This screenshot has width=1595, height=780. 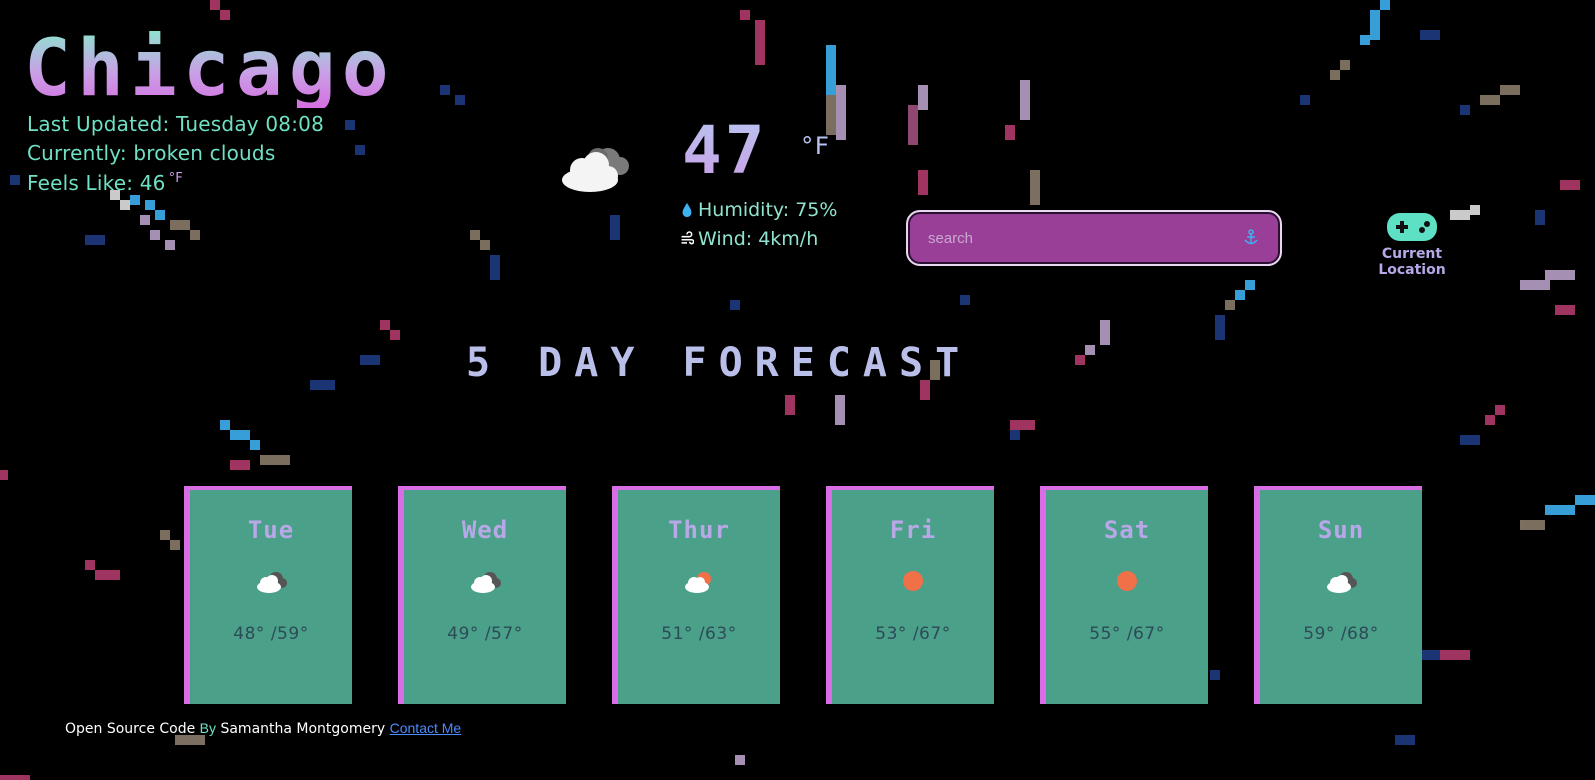 I want to click on forecast-card-thur: Thur 51° /63°, so click(x=696, y=595).